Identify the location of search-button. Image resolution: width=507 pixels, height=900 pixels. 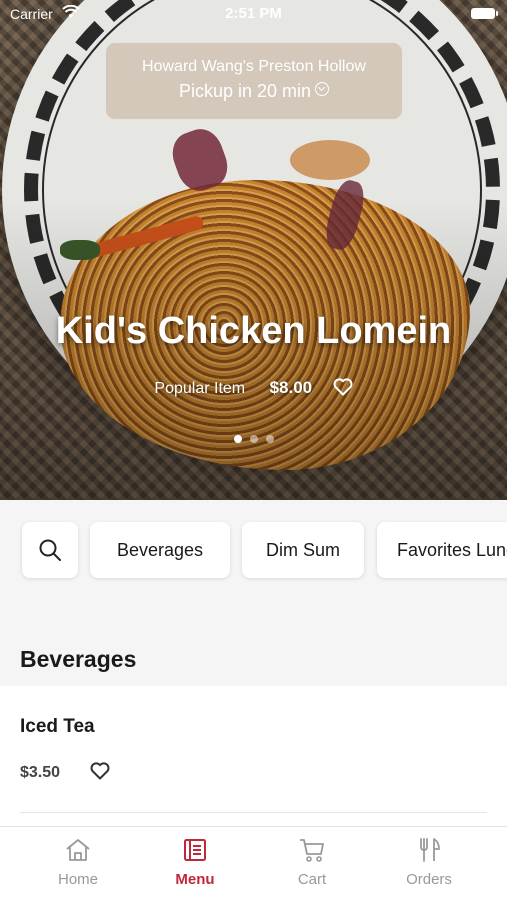
(50, 550).